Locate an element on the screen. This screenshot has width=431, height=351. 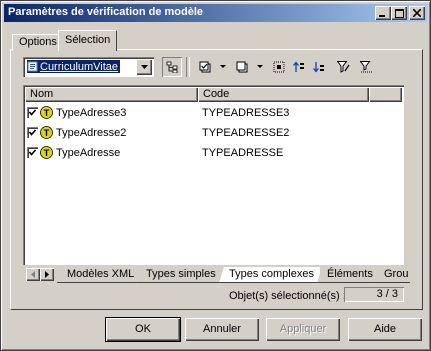
ok-button: OK is located at coordinates (143, 329).